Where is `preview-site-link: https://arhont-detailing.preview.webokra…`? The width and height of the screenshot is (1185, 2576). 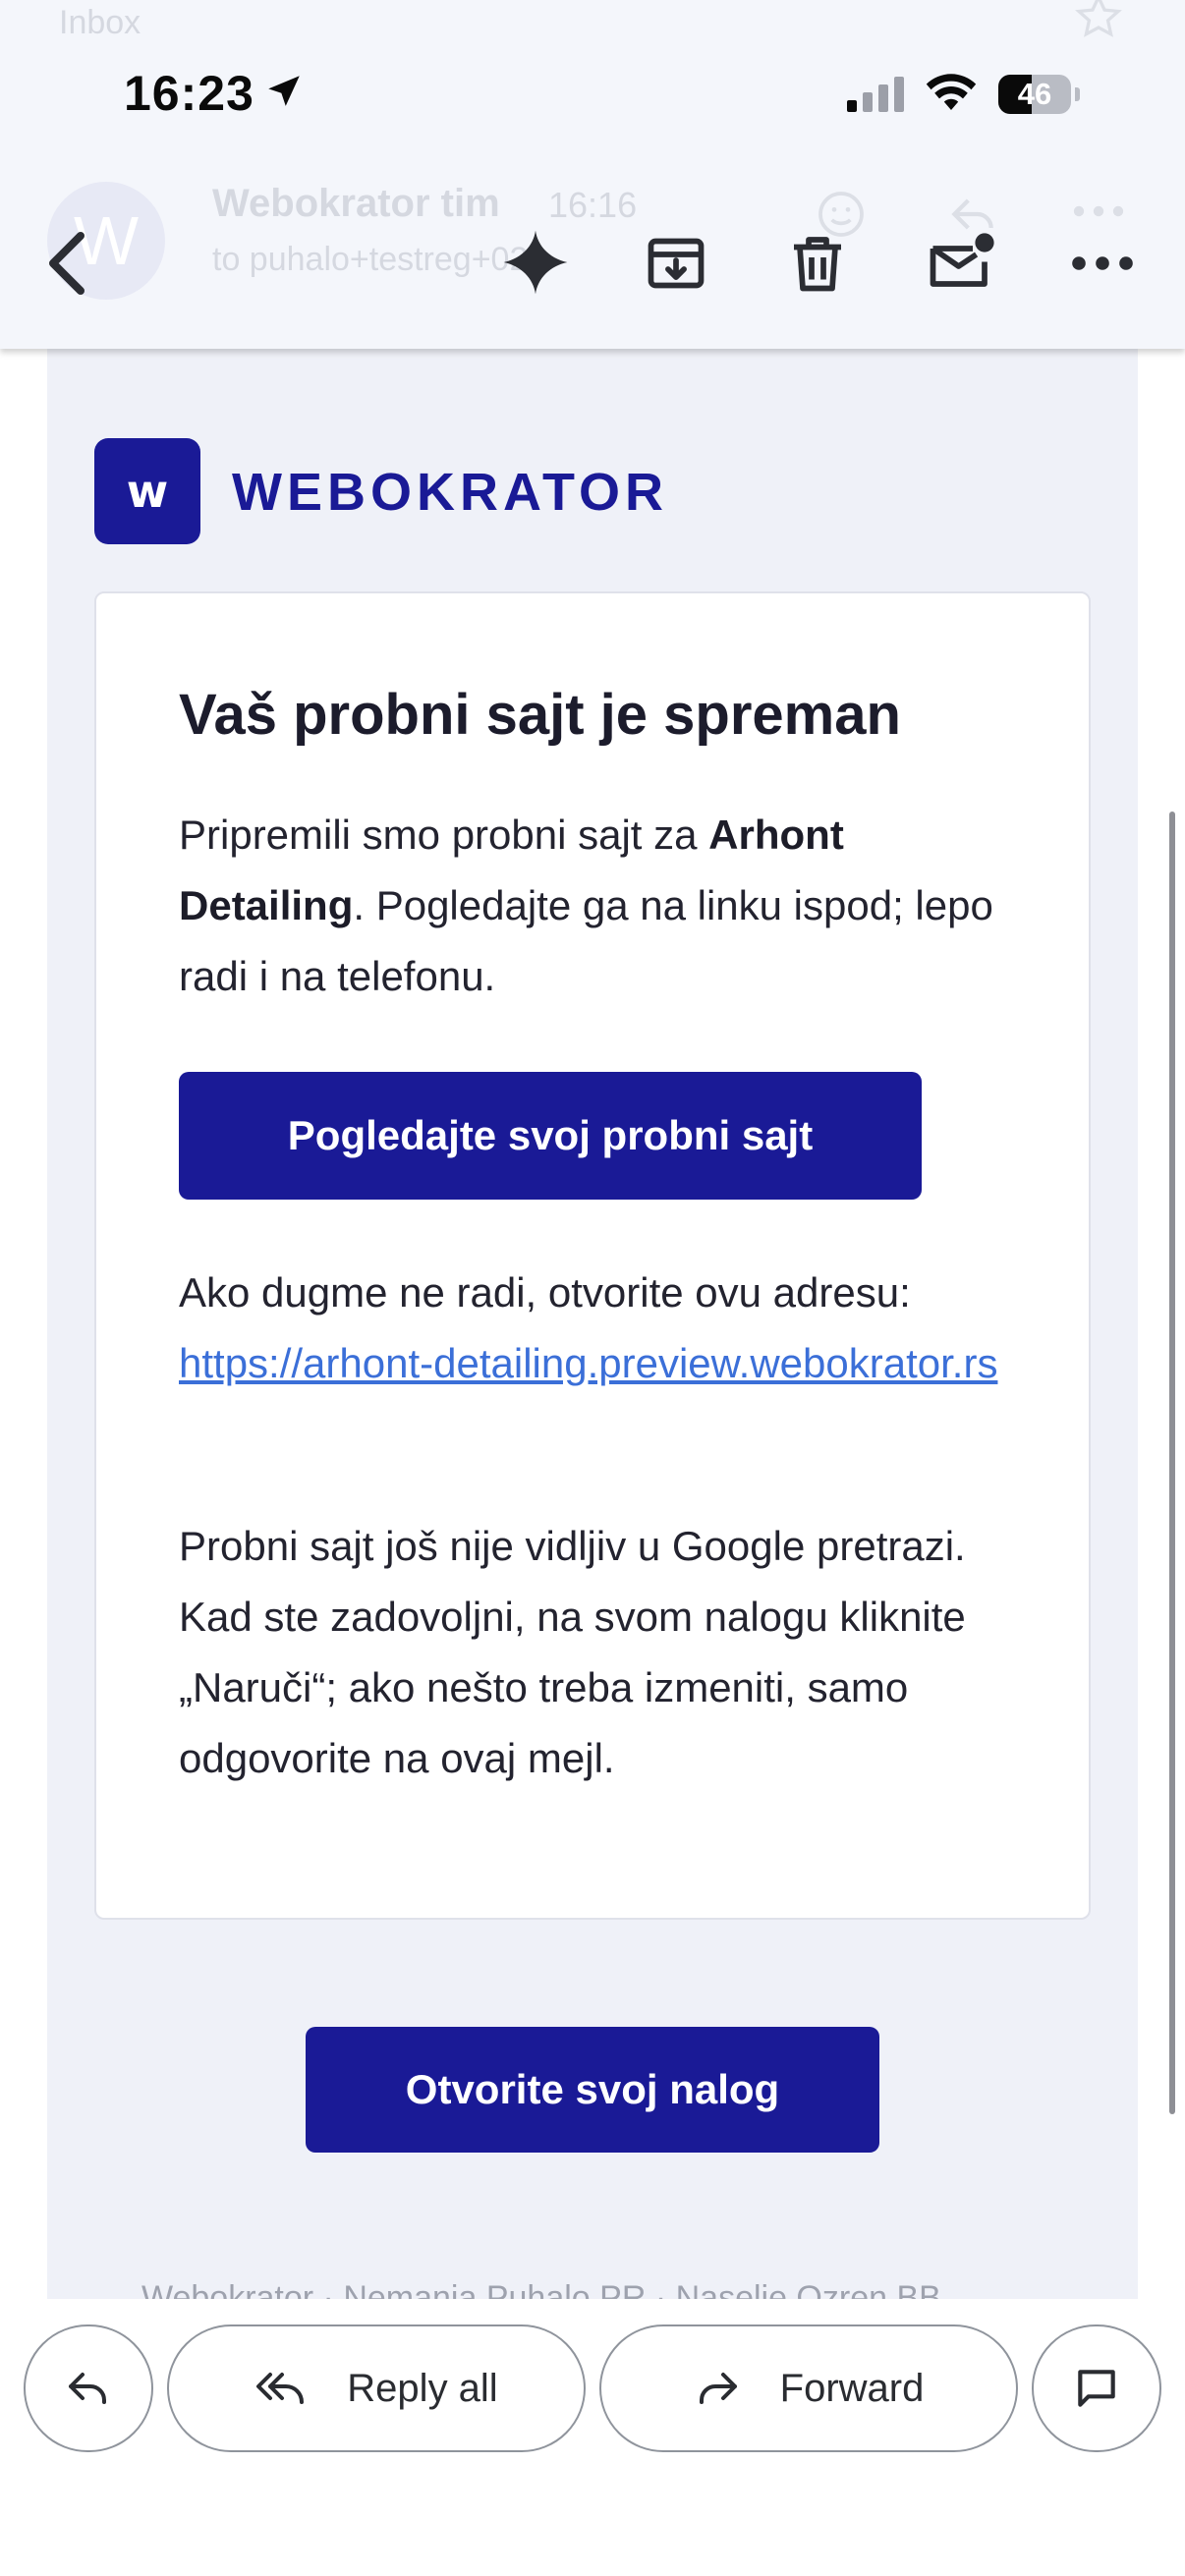 preview-site-link: https://arhont-detailing.preview.webokra… is located at coordinates (588, 1363).